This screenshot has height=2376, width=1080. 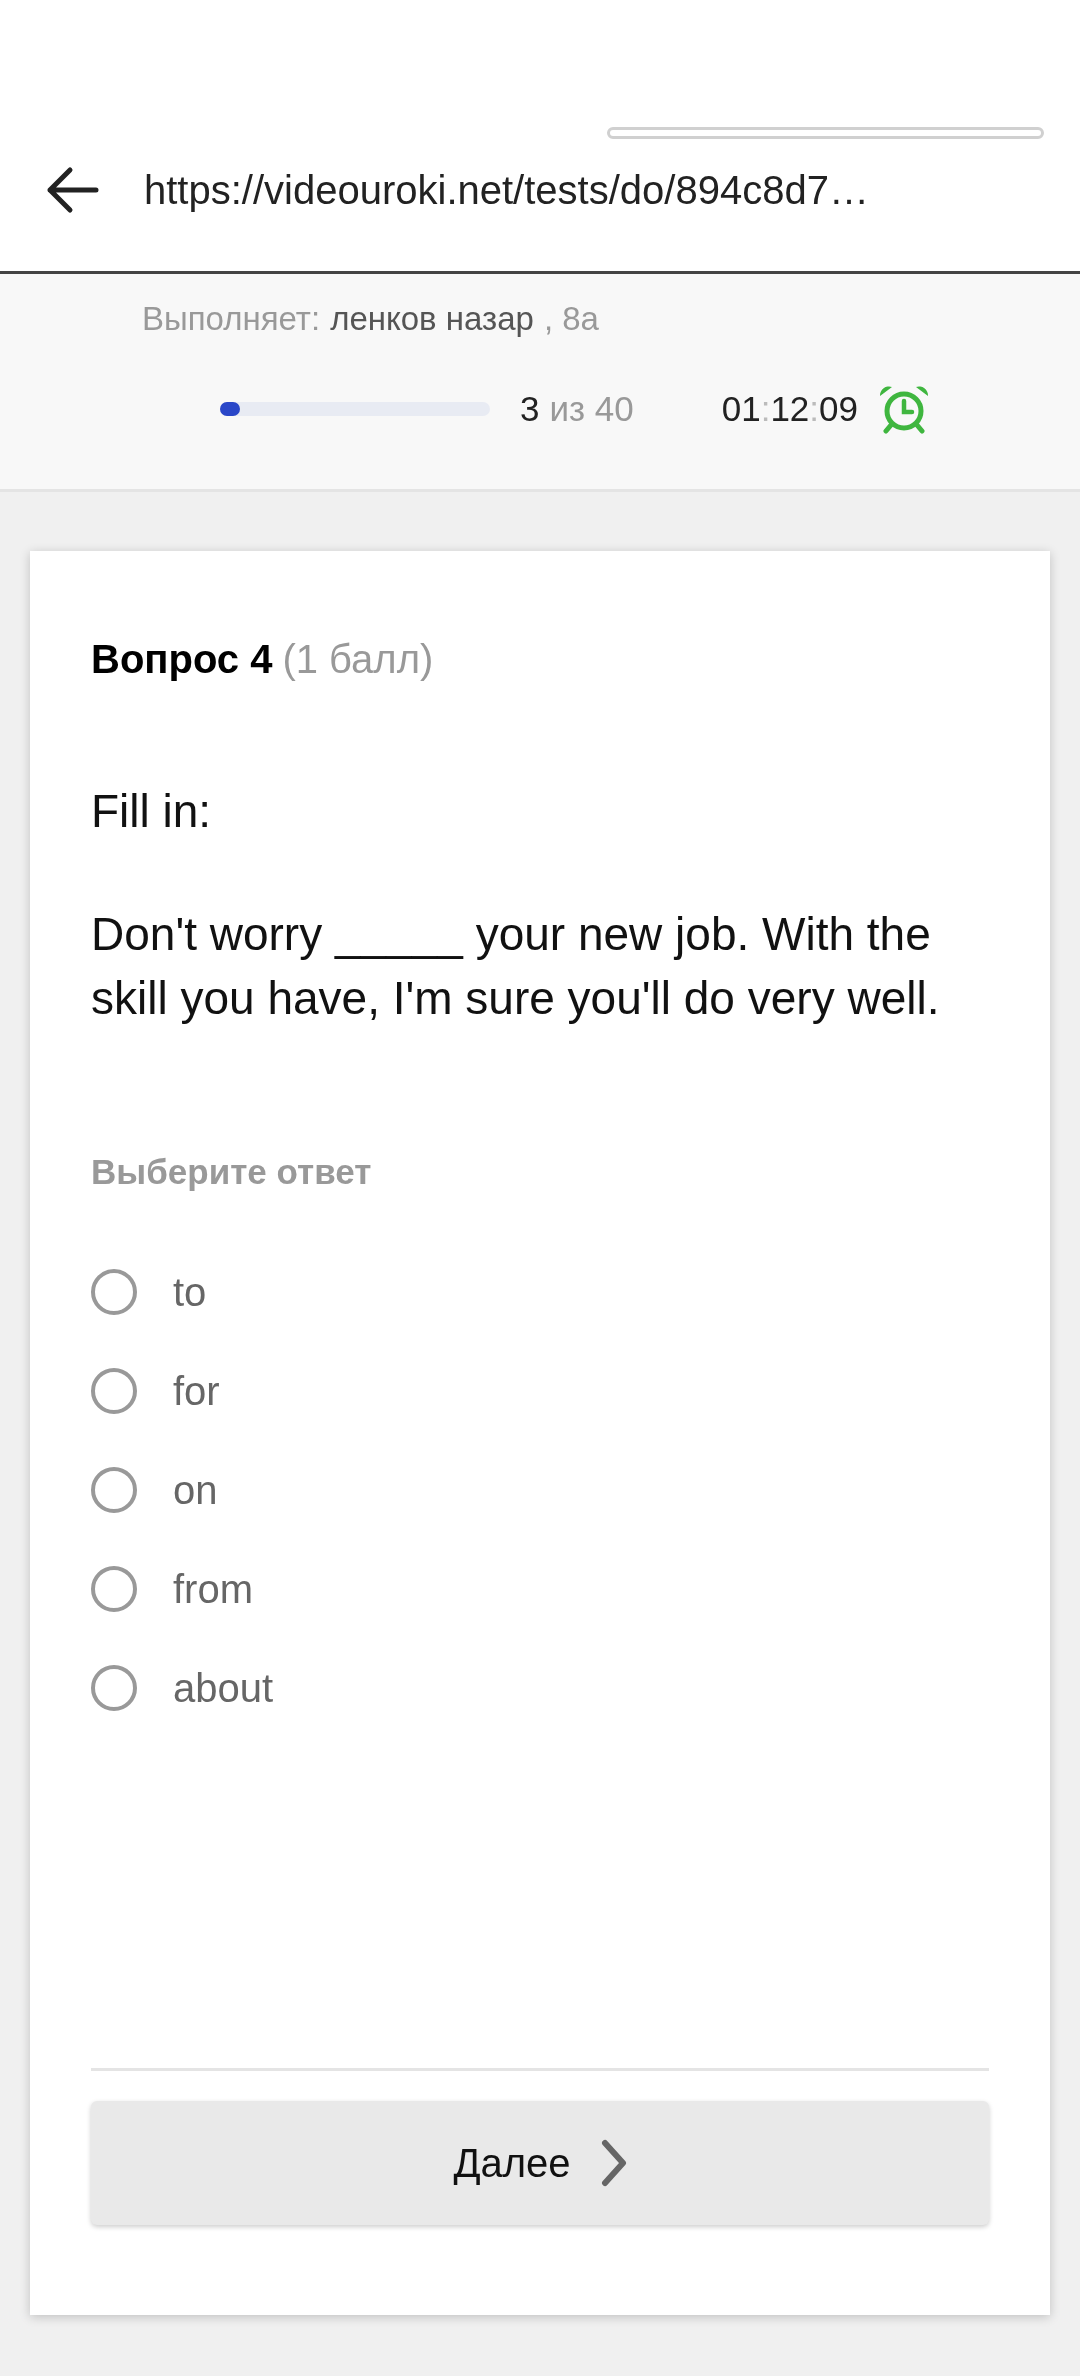 What do you see at coordinates (530, 408) in the screenshot?
I see `question-counter: 3` at bounding box center [530, 408].